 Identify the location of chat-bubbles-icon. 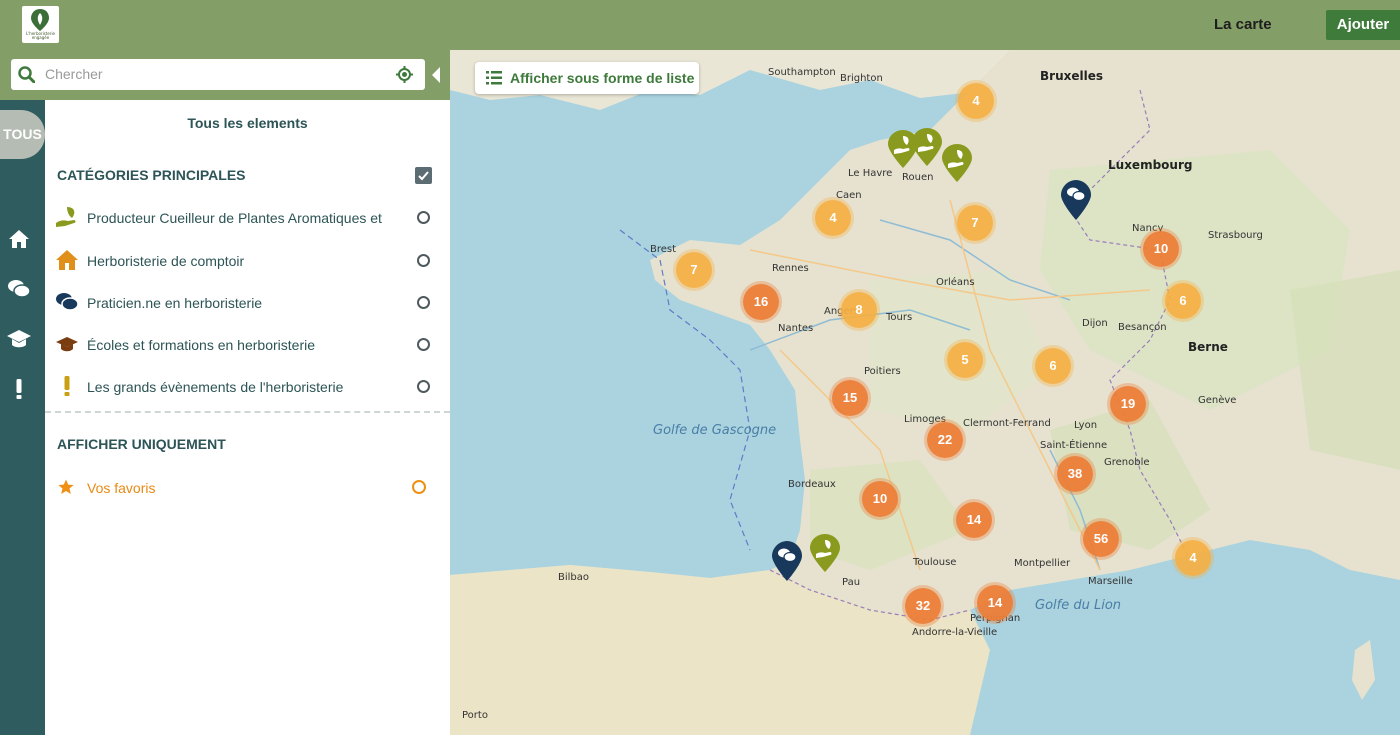
(67, 302).